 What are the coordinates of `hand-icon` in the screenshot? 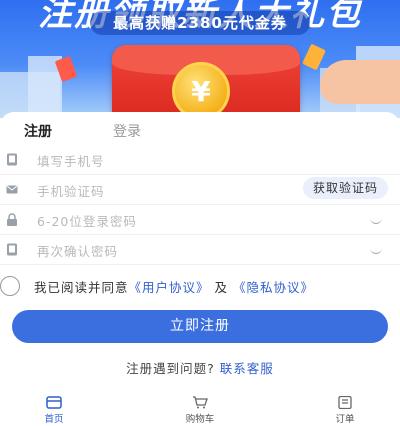 It's located at (360, 82).